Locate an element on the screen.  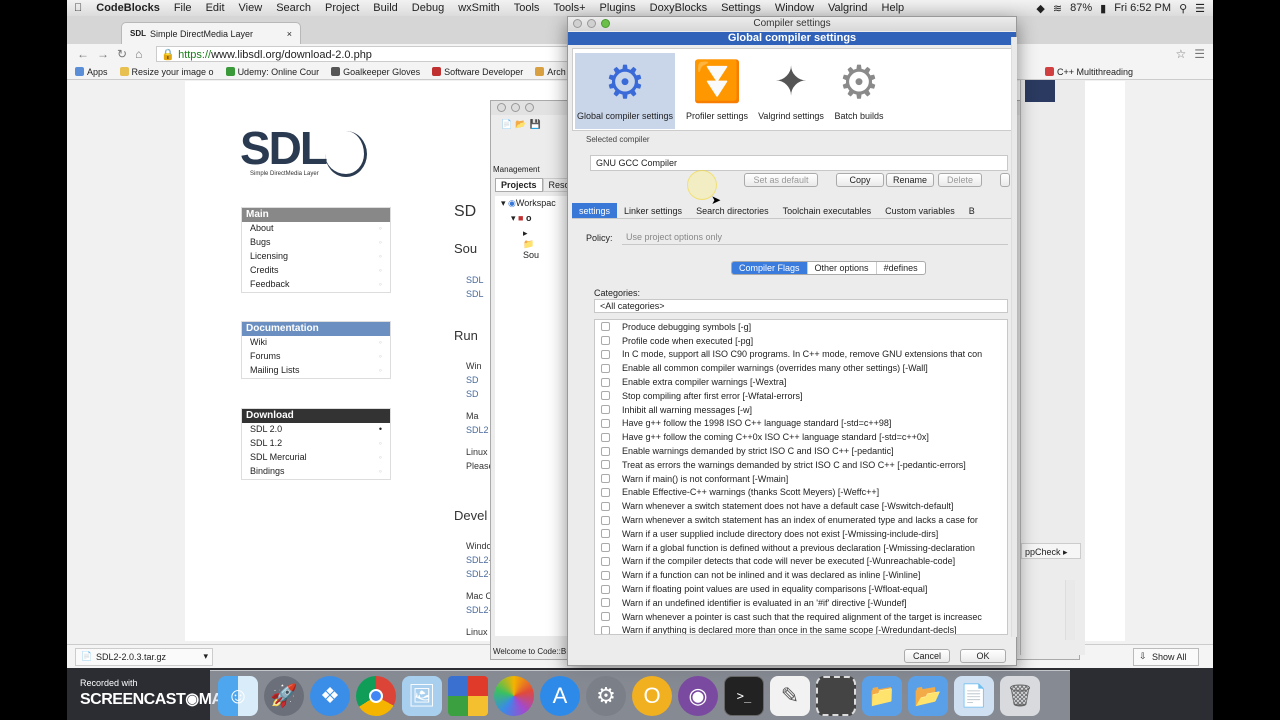
menu-settings: Settings is located at coordinates (741, 8).